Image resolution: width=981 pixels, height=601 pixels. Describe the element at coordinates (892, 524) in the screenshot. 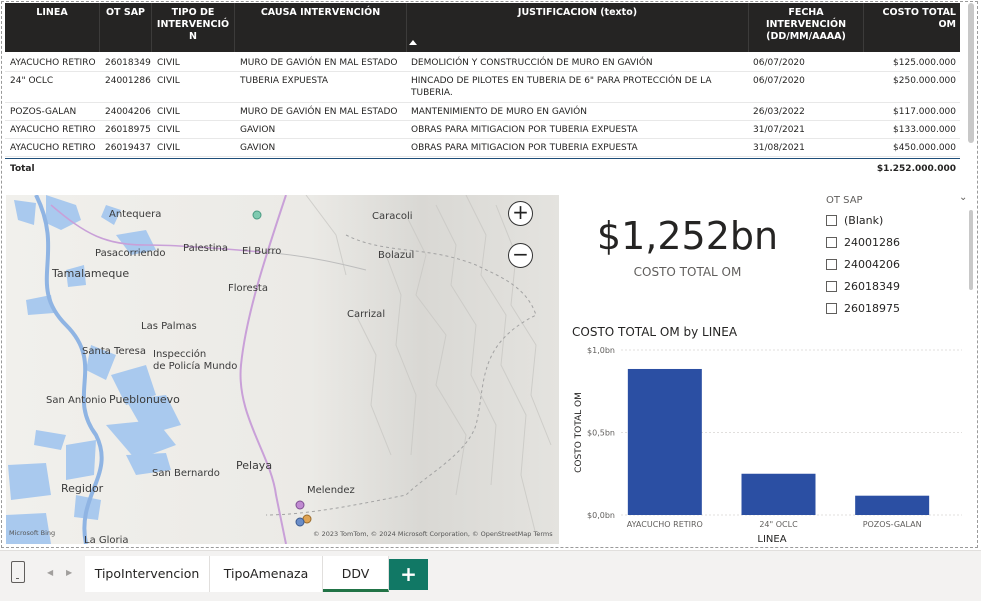

I see `x-tick-label: POZOS-GALAN` at that location.